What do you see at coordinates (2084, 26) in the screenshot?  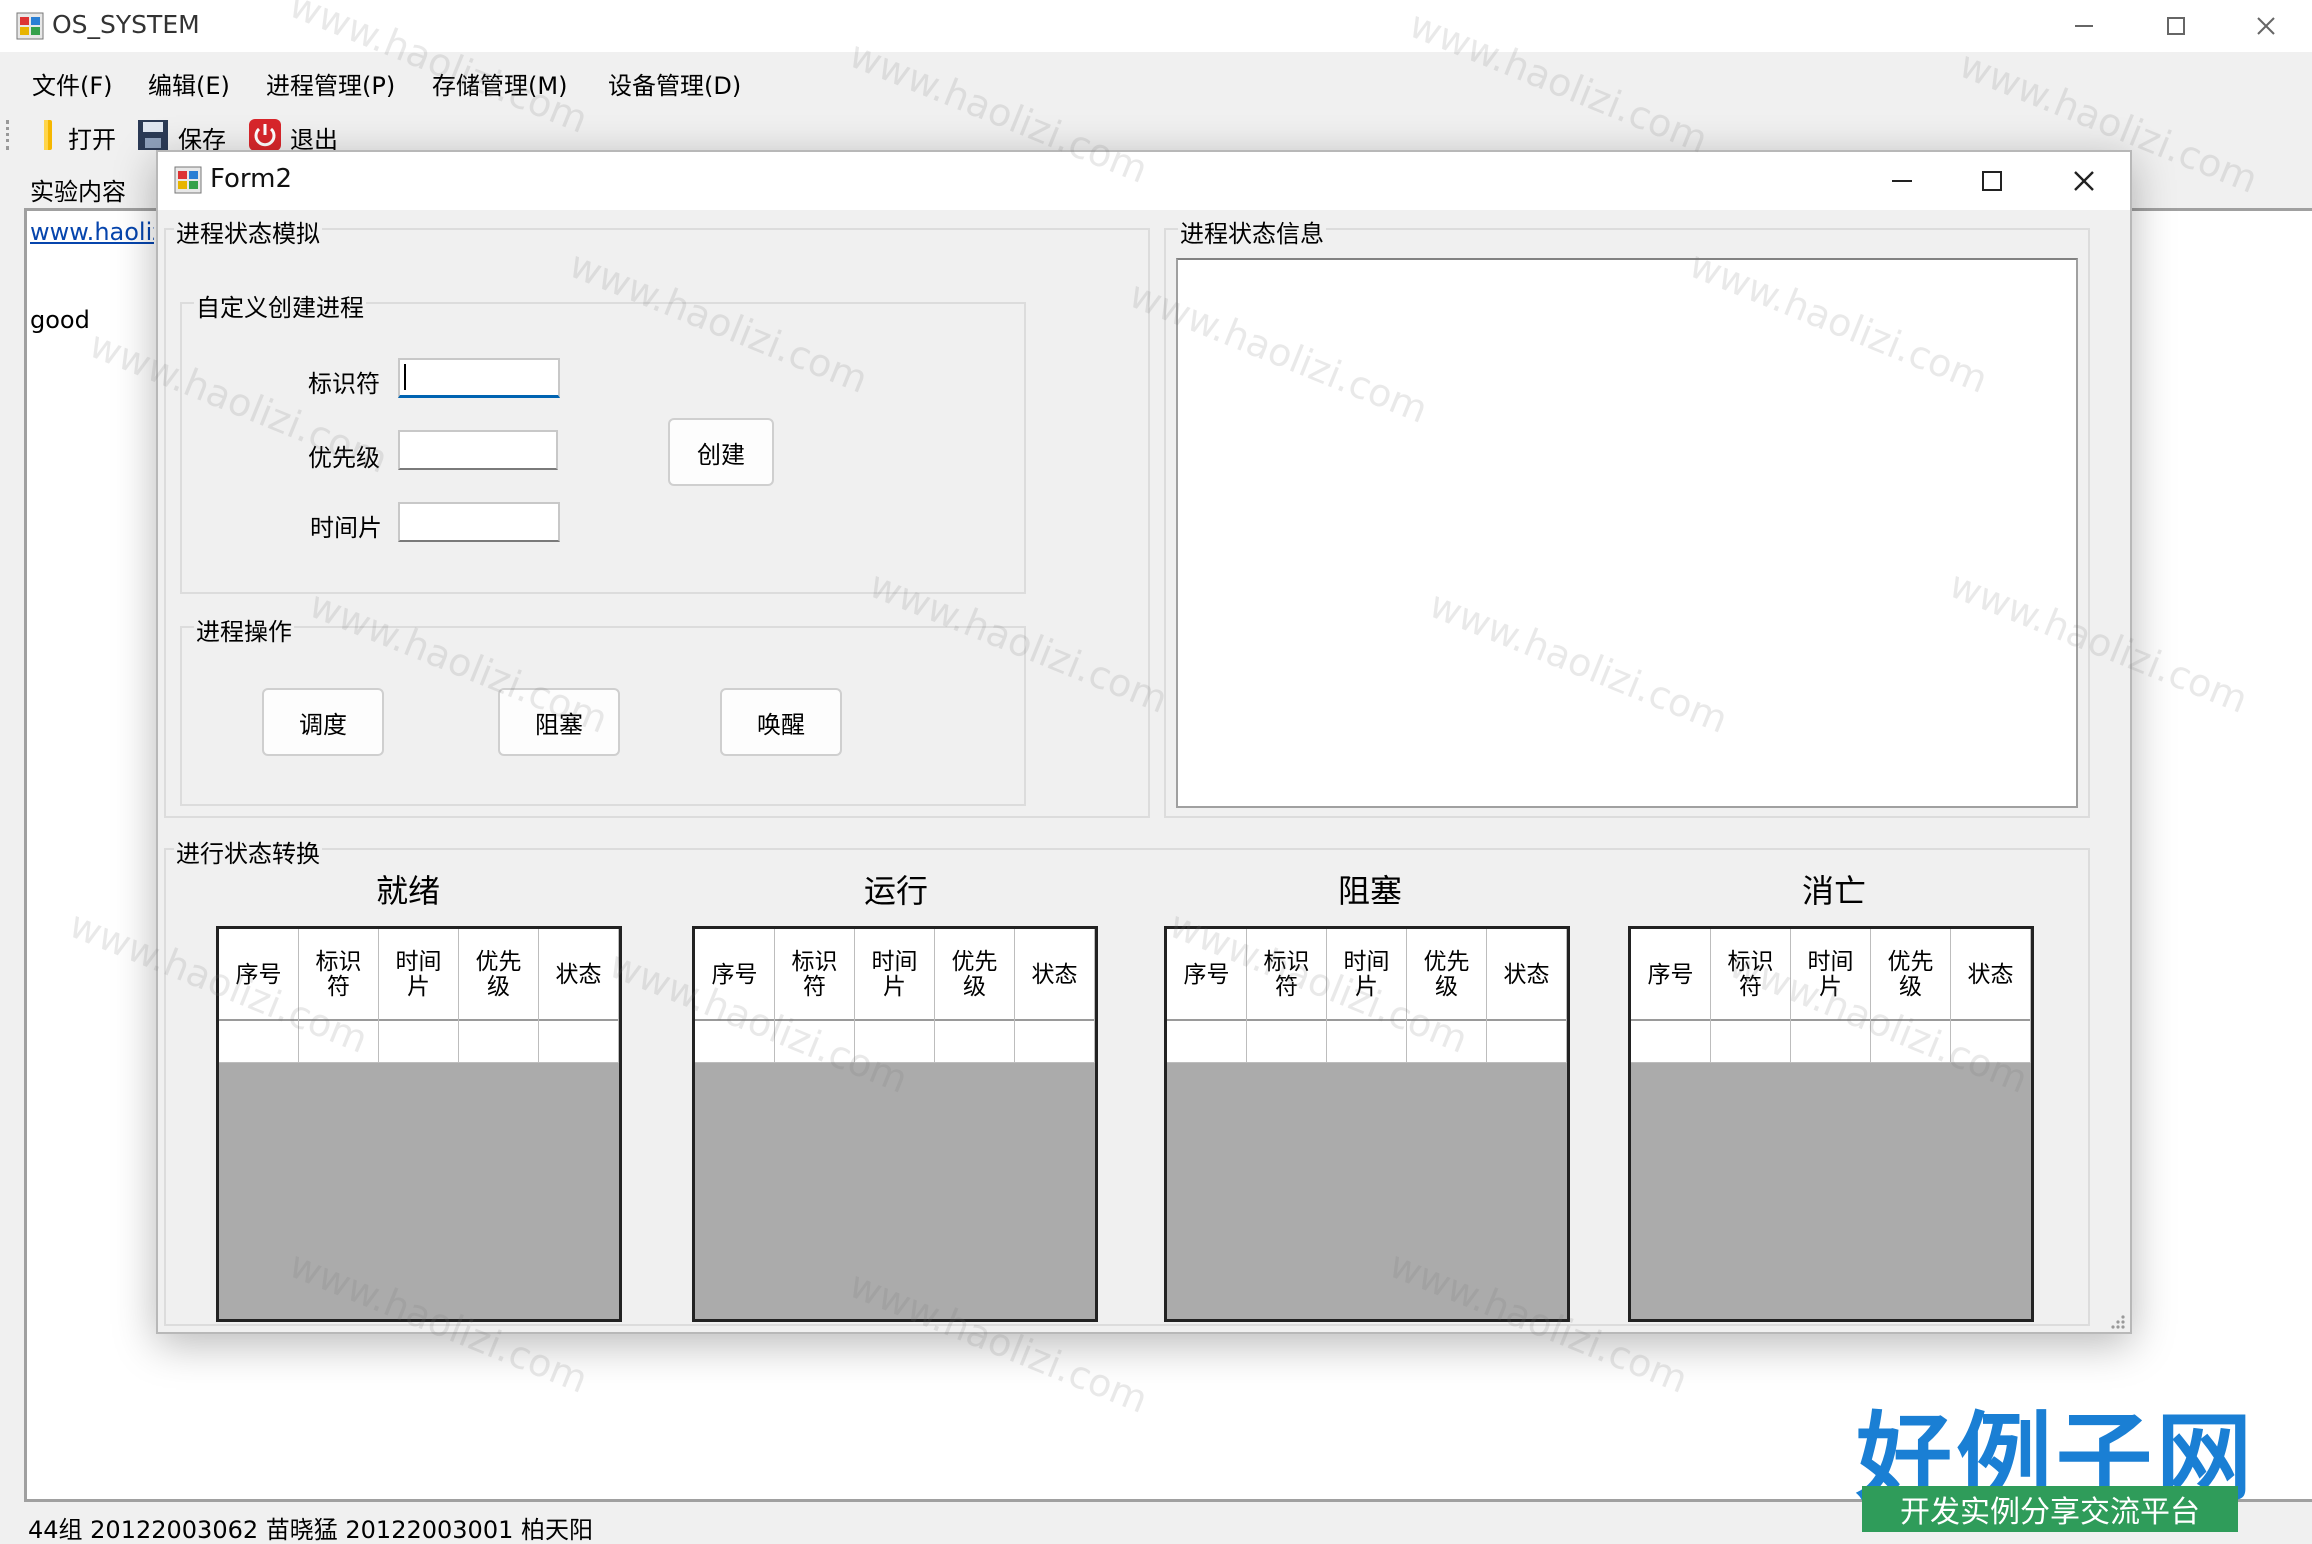 I see `main-minimize-button` at bounding box center [2084, 26].